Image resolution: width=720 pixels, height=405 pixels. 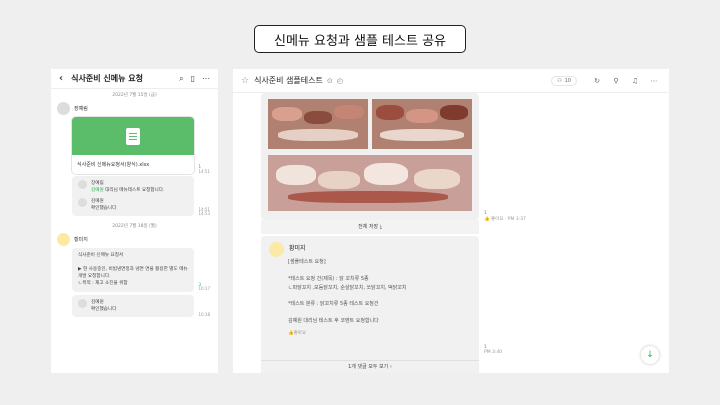 What do you see at coordinates (307, 262) in the screenshot?
I see `message-line: [샘플테스트 요청]` at bounding box center [307, 262].